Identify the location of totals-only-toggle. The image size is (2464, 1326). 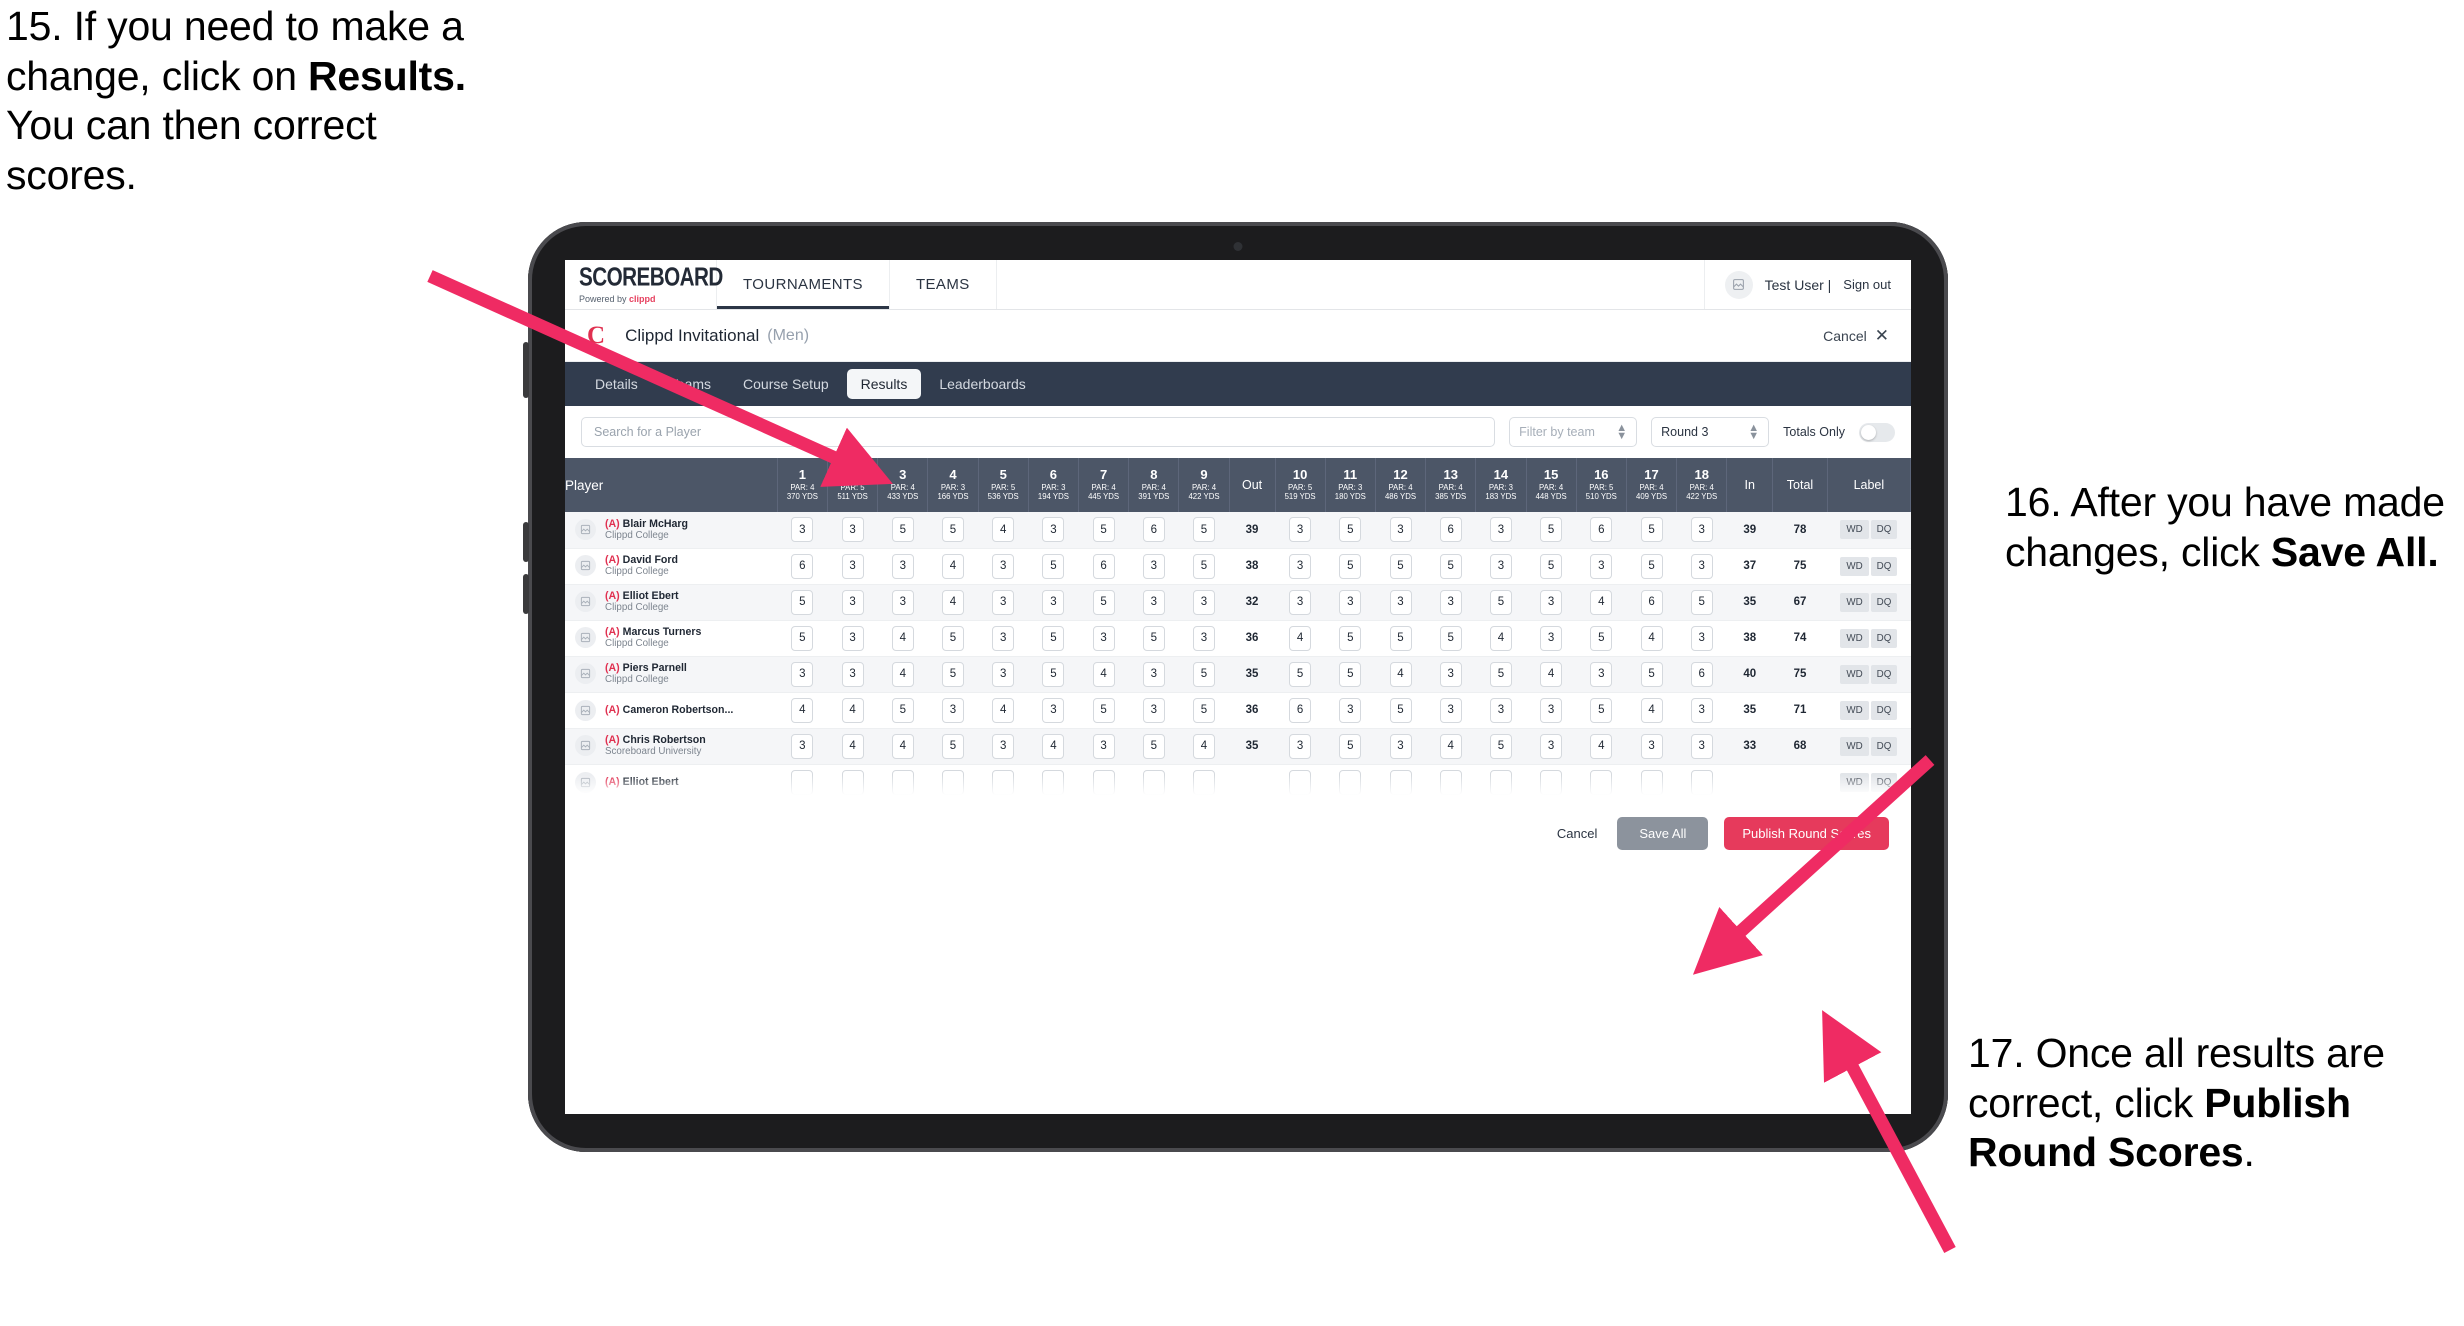
(1877, 432).